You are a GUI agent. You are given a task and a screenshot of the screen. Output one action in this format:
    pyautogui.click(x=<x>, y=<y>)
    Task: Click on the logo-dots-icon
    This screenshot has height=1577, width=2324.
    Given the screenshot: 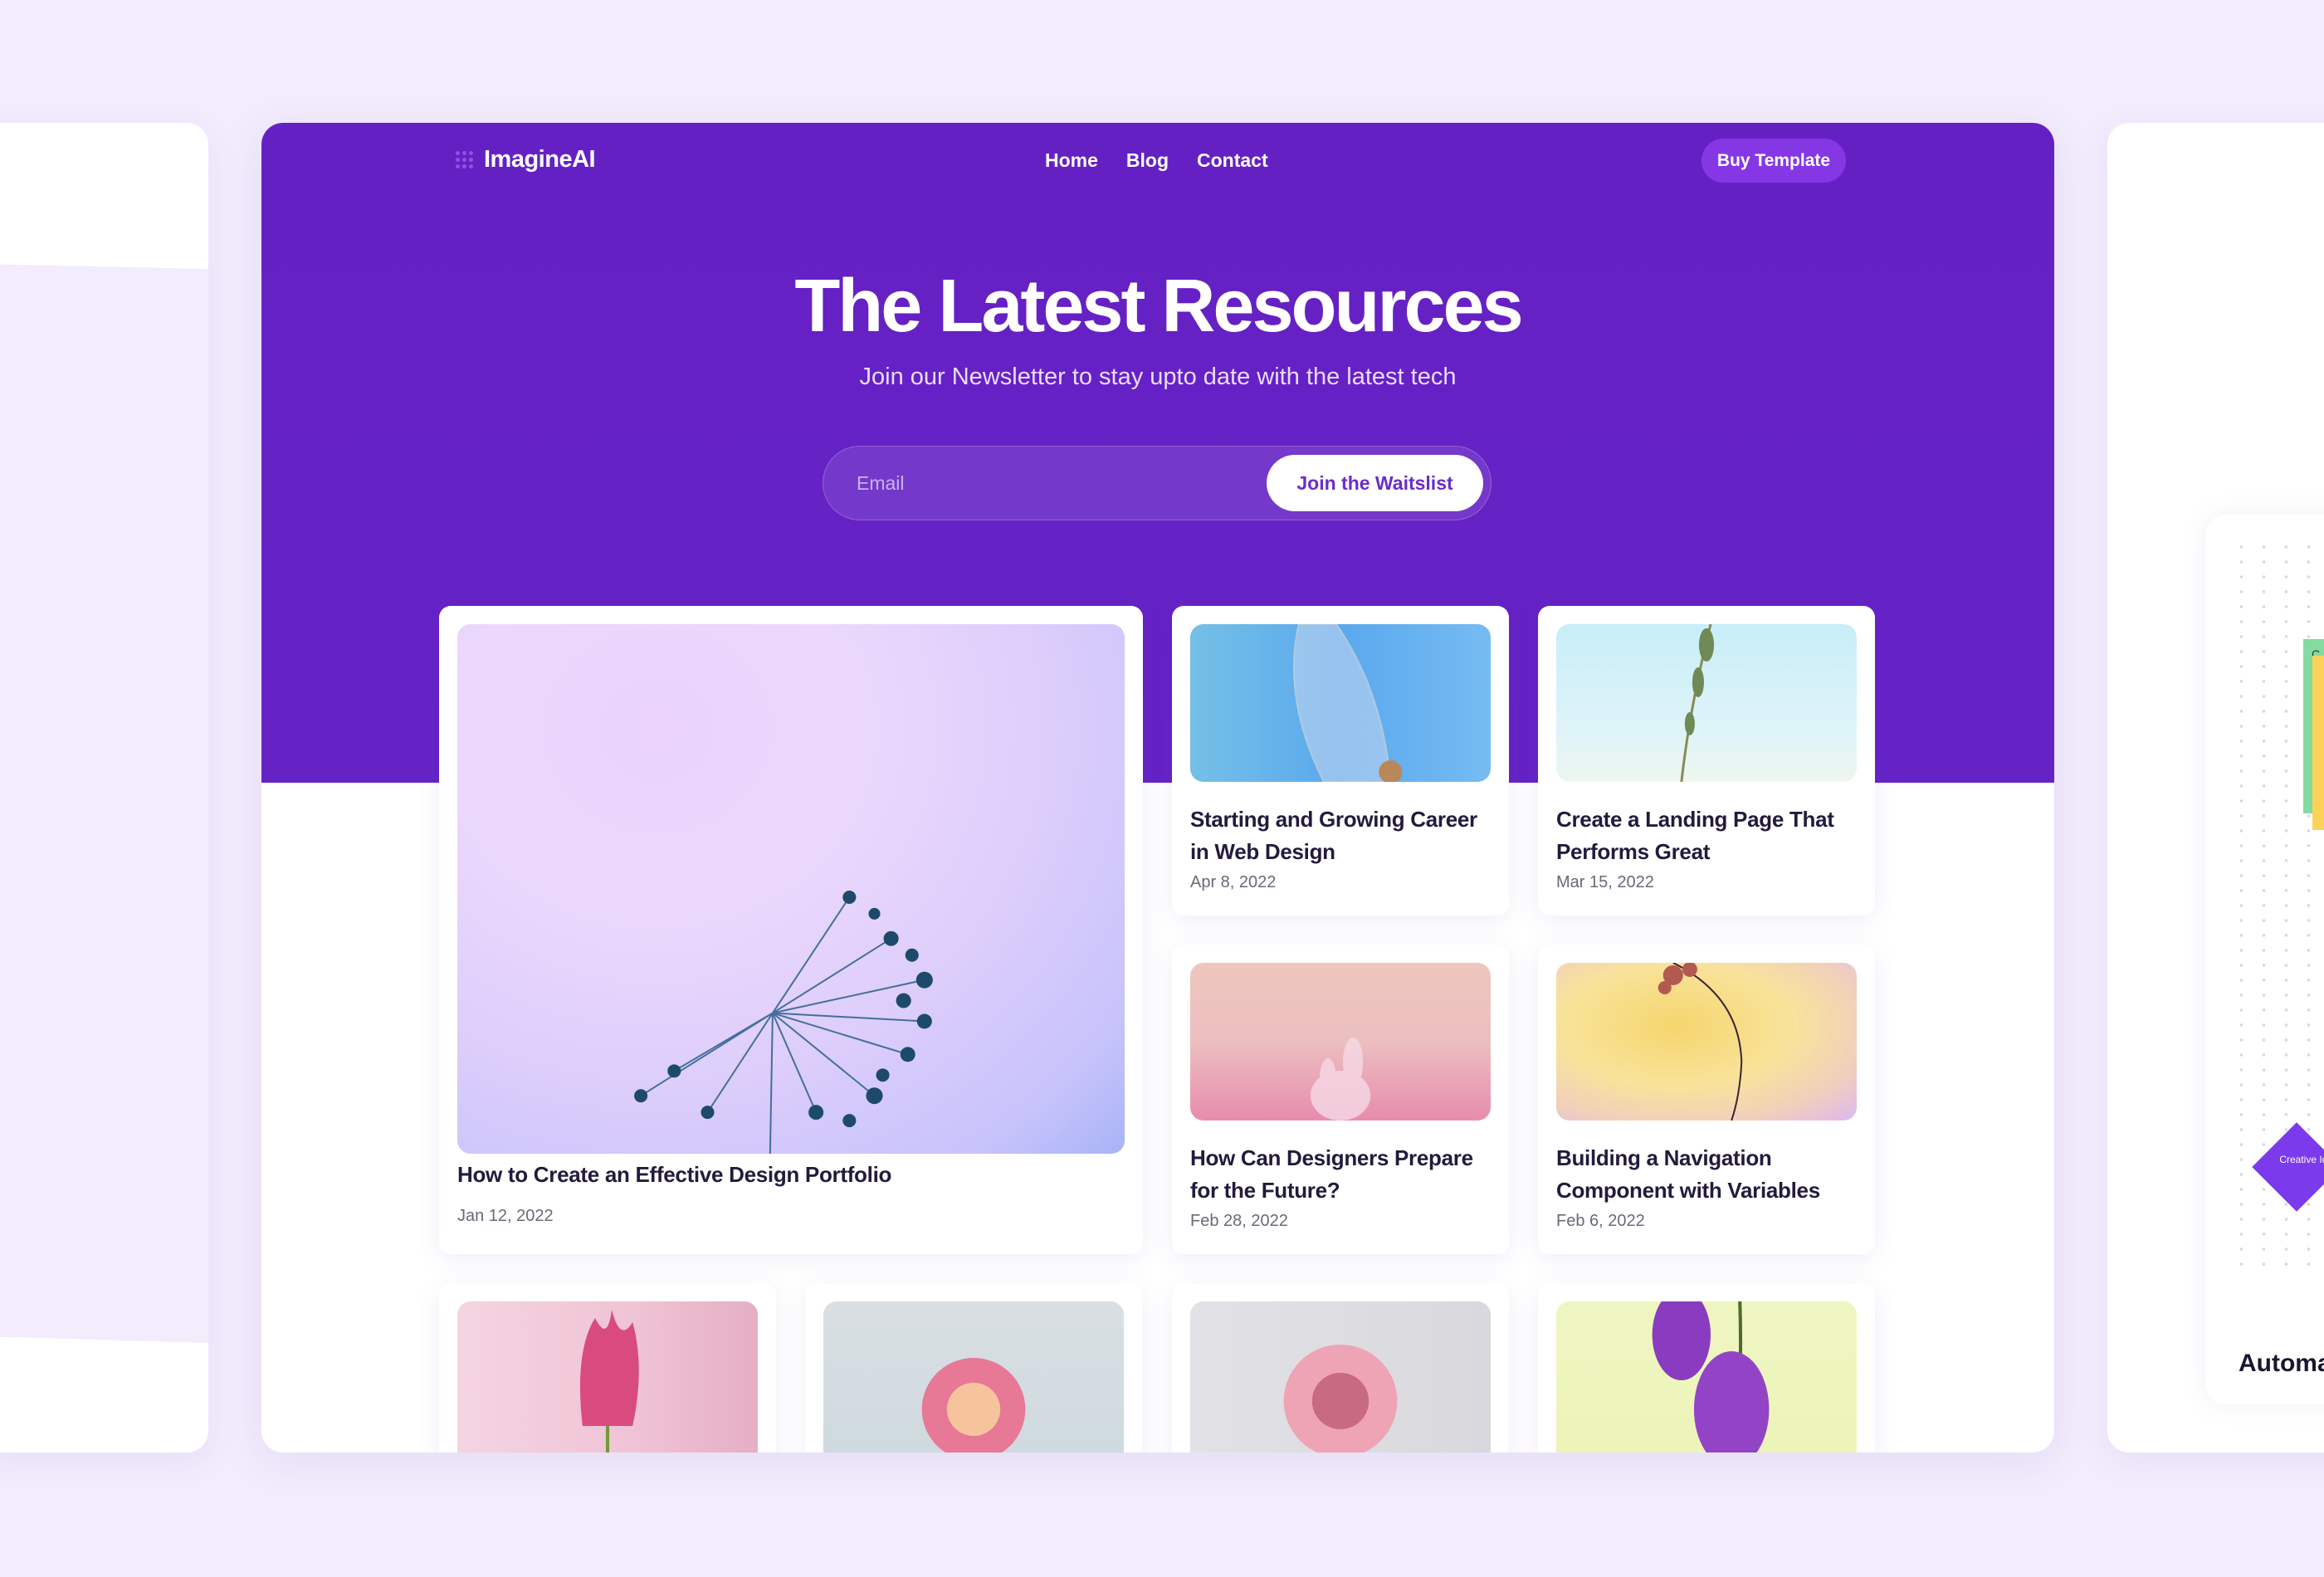 What is the action you would take?
    pyautogui.click(x=465, y=159)
    